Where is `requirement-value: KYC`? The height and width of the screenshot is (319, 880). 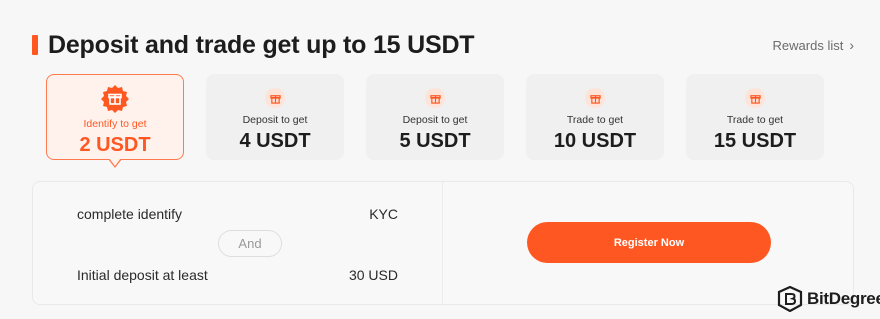 requirement-value: KYC is located at coordinates (383, 214).